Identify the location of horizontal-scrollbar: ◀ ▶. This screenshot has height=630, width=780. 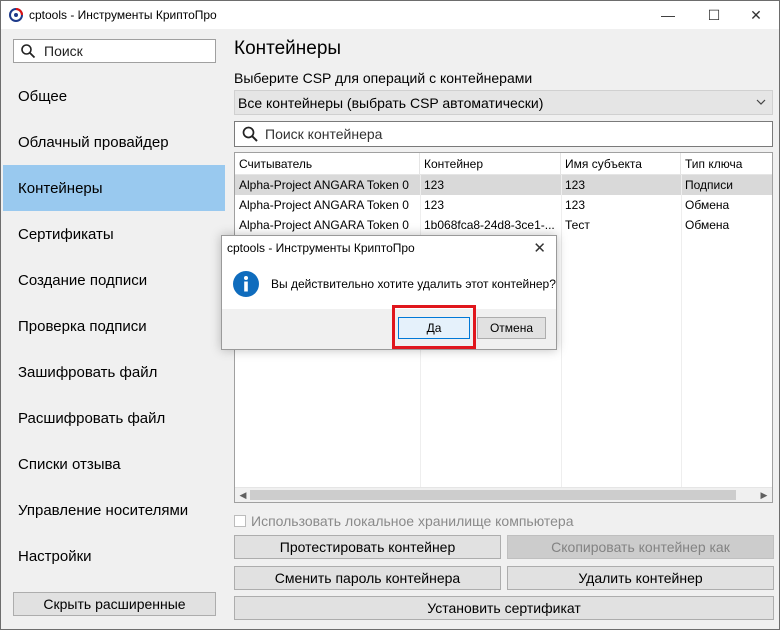
(503, 494).